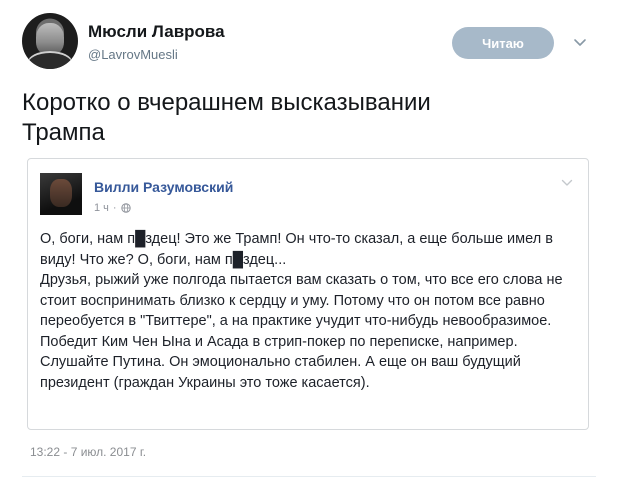  I want to click on embedded-post-meta: 1 ч ·, so click(112, 208).